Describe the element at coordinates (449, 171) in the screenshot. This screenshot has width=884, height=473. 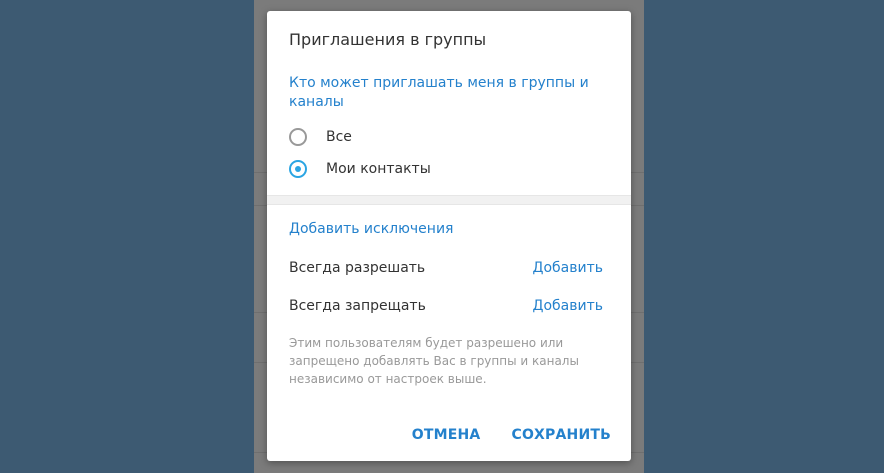
I see `radio-option-my-contacts: Мои контакты` at that location.